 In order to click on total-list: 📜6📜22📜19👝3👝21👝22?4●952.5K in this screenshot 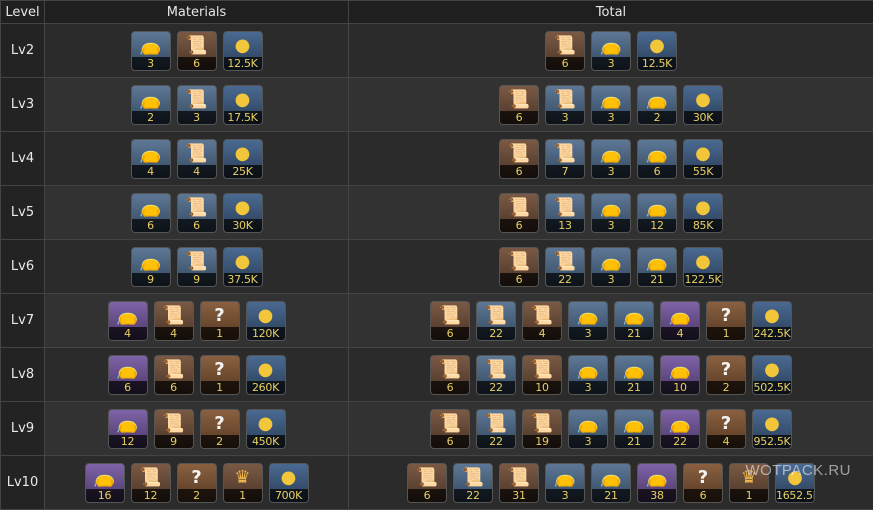, I will do `click(611, 428)`.